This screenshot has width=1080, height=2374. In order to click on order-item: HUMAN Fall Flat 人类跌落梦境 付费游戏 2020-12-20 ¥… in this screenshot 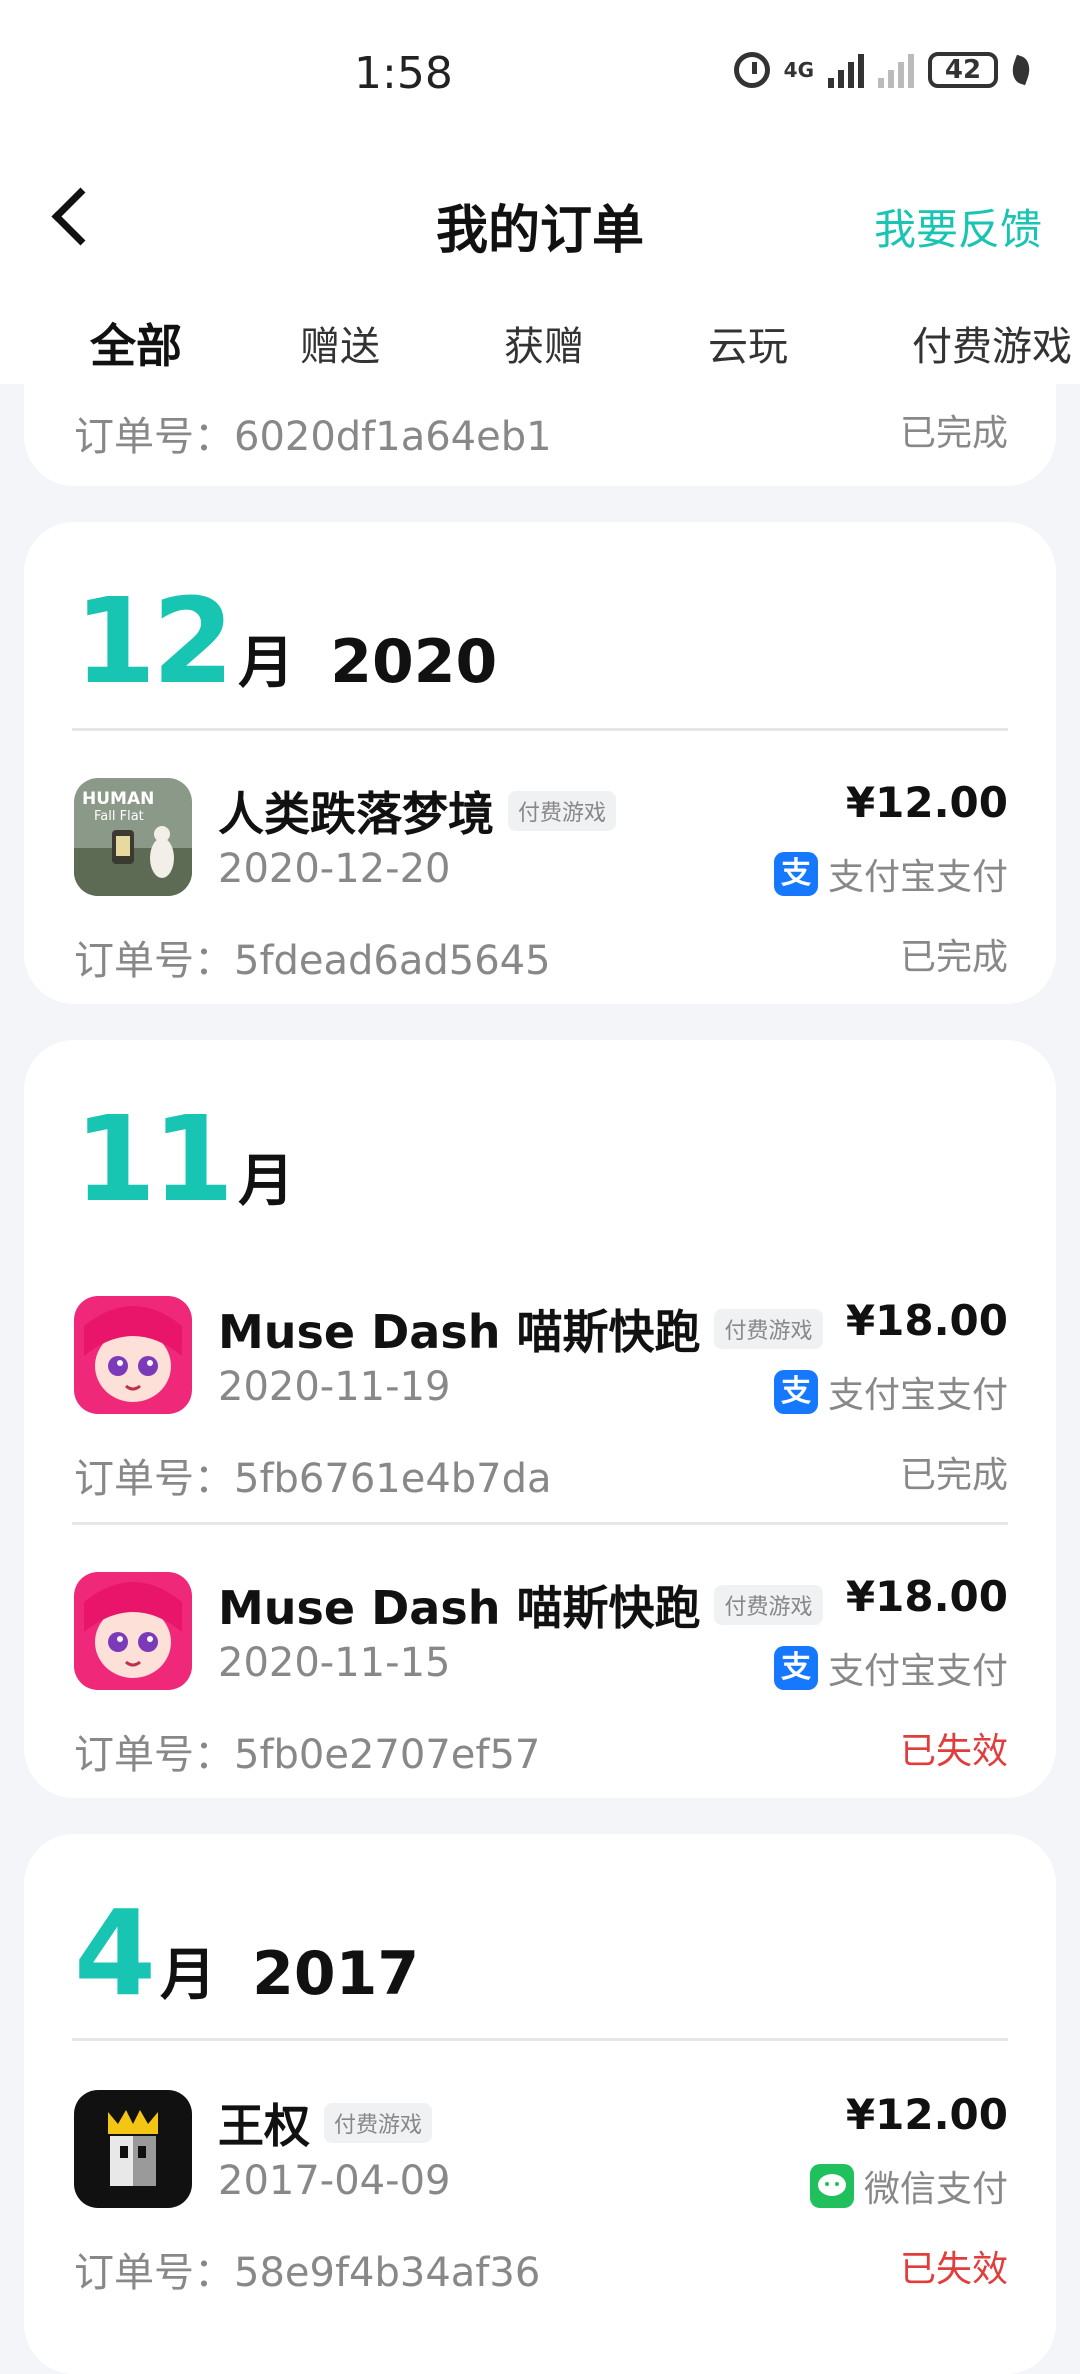, I will do `click(540, 888)`.